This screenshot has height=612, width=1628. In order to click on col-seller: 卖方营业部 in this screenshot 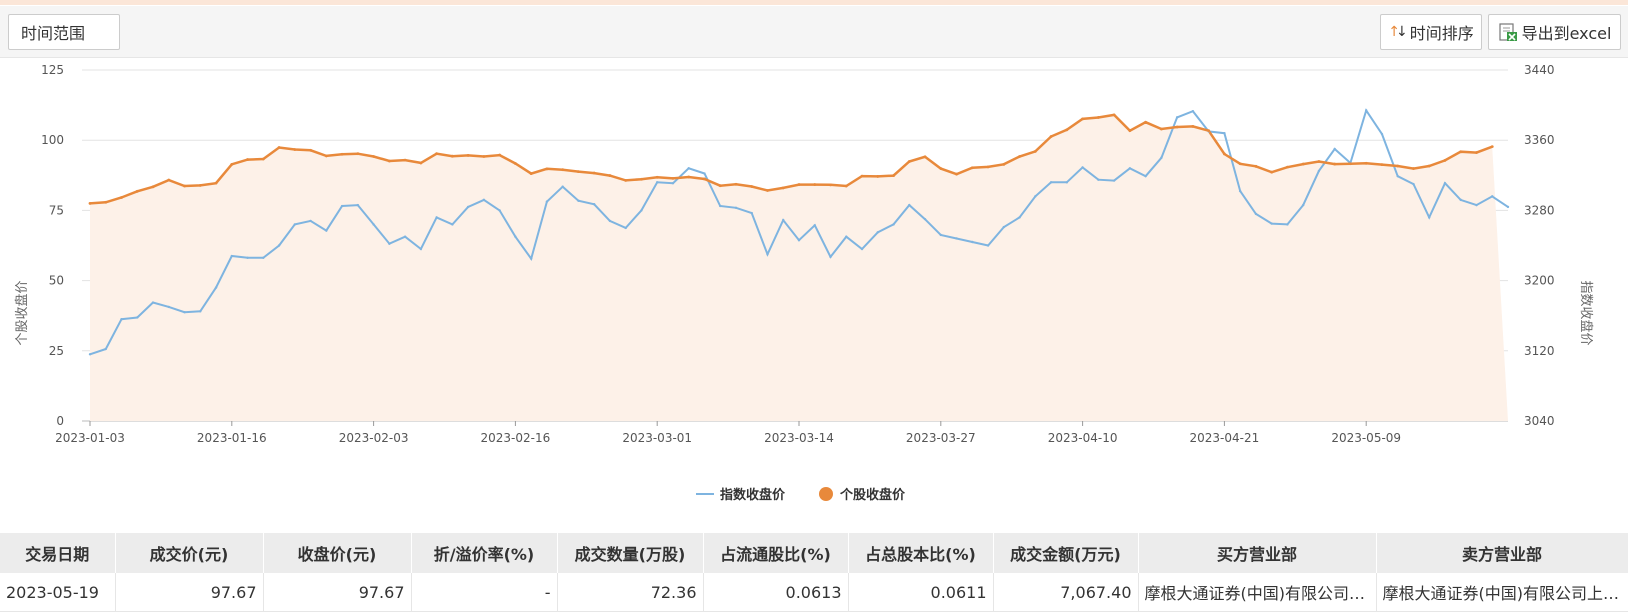, I will do `click(1502, 553)`.